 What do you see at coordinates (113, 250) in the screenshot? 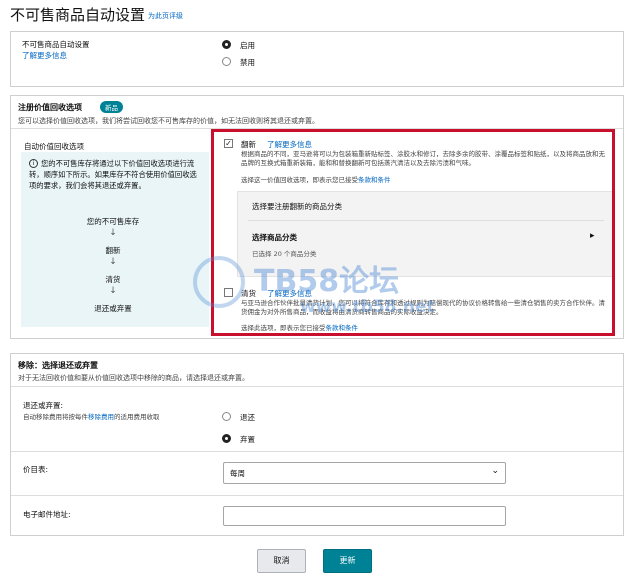
I see `flow-step-refurbish: 翻新` at bounding box center [113, 250].